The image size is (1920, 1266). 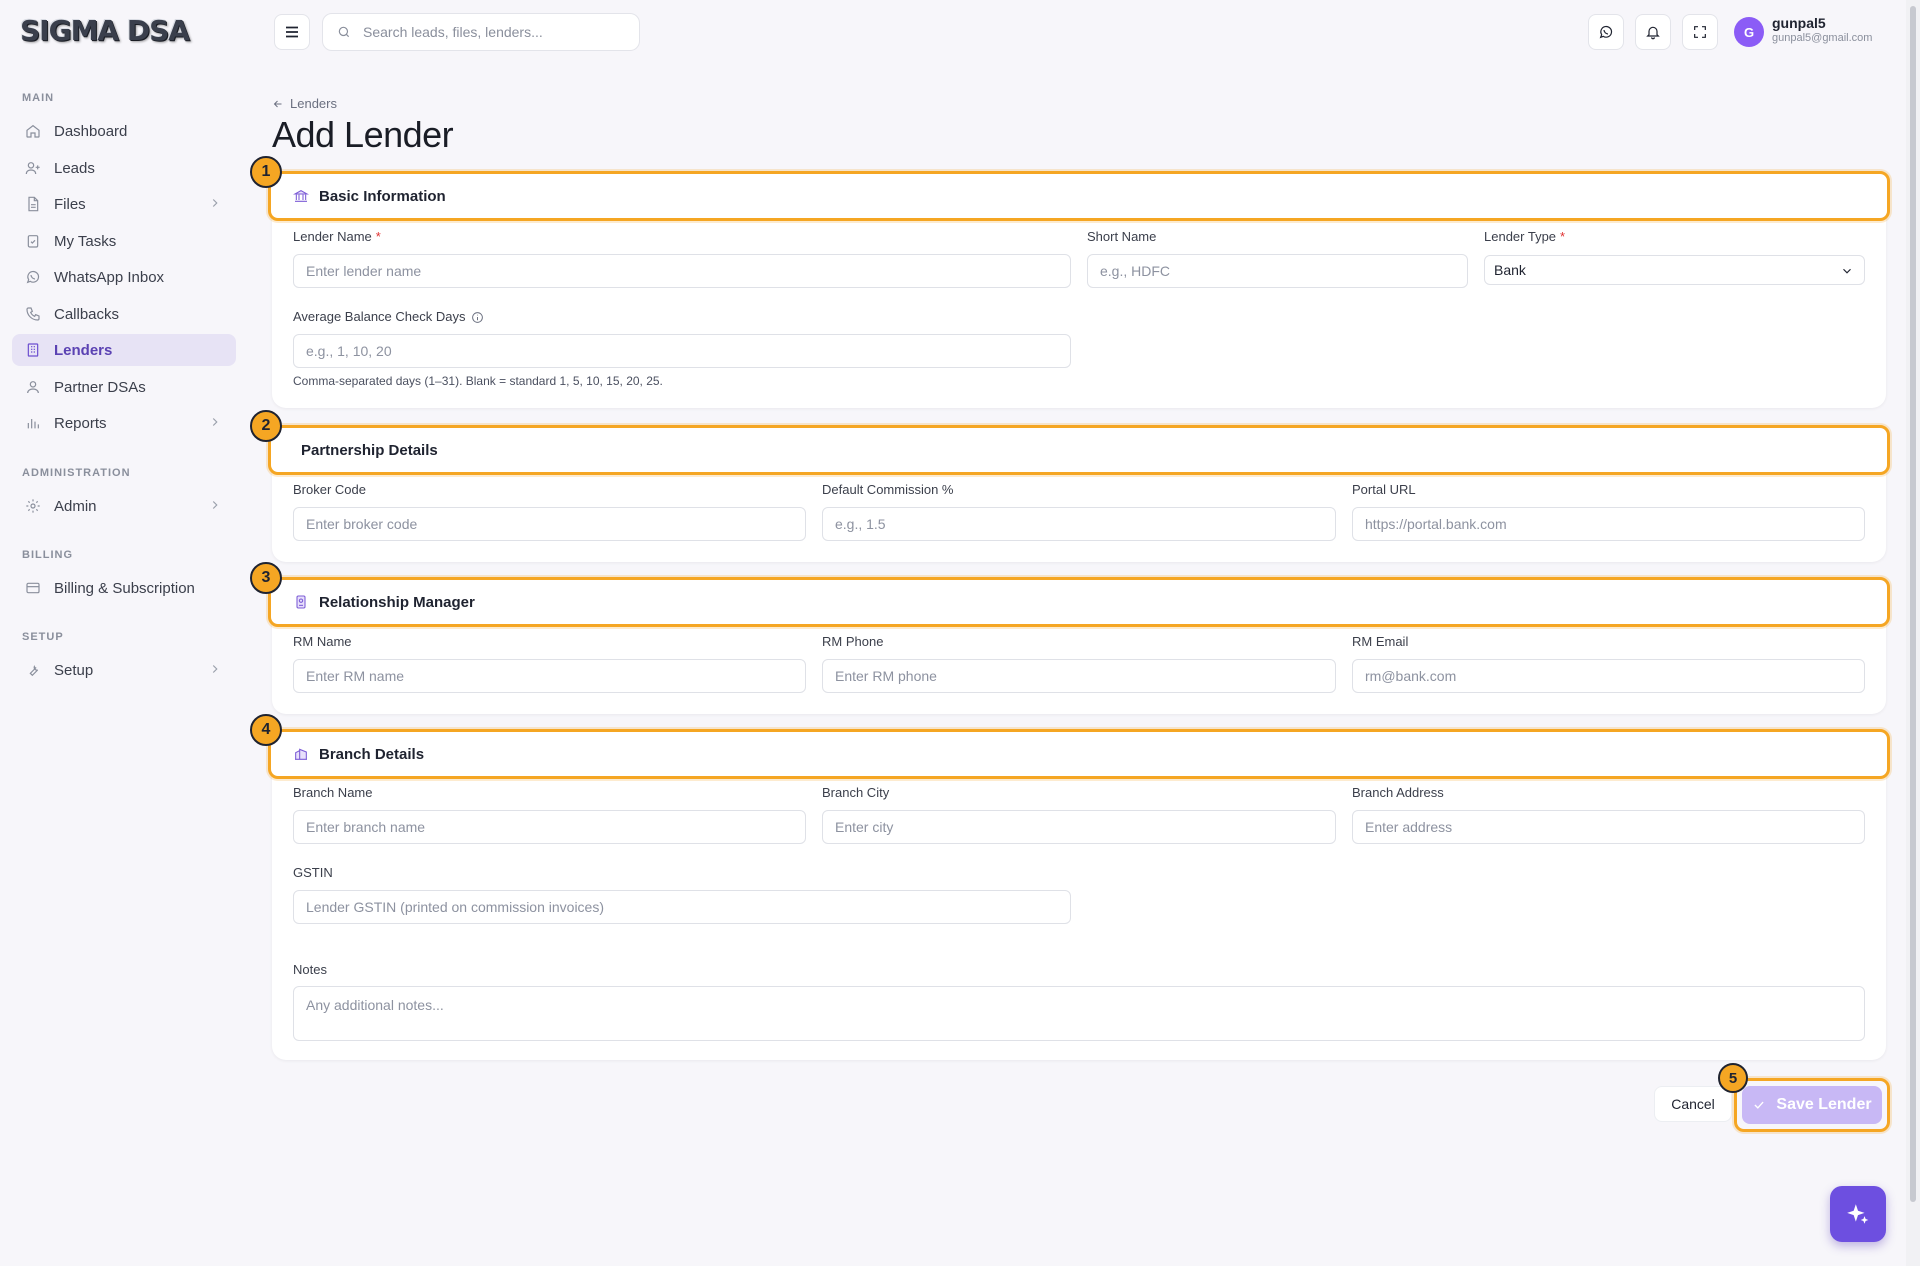 What do you see at coordinates (1520, 236) in the screenshot?
I see `label-text: Lender Type` at bounding box center [1520, 236].